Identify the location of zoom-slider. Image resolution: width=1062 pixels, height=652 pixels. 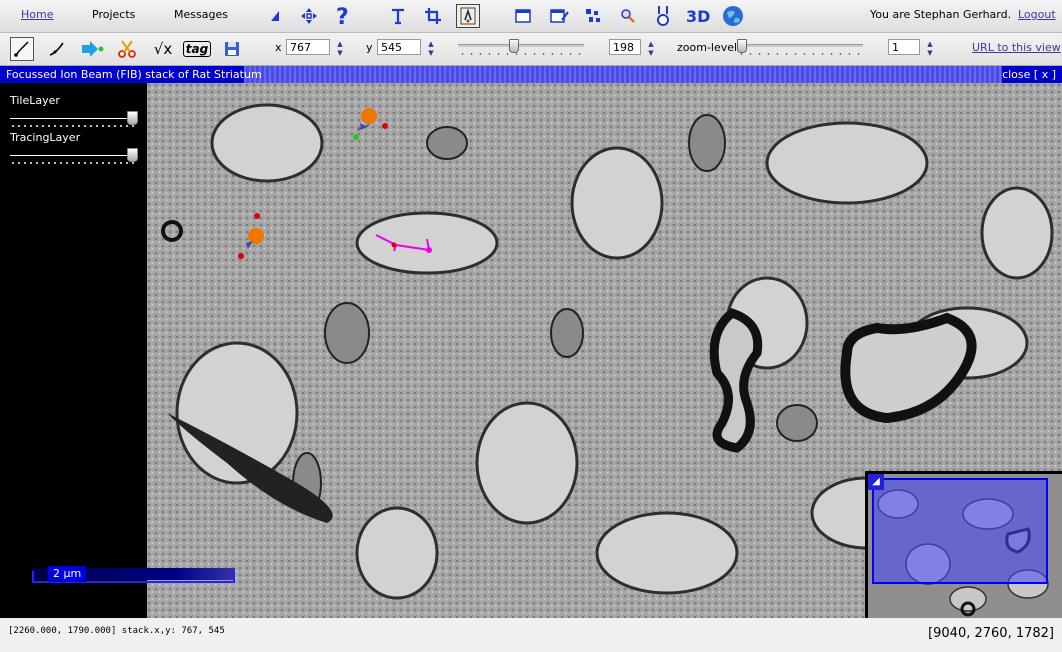
(800, 48).